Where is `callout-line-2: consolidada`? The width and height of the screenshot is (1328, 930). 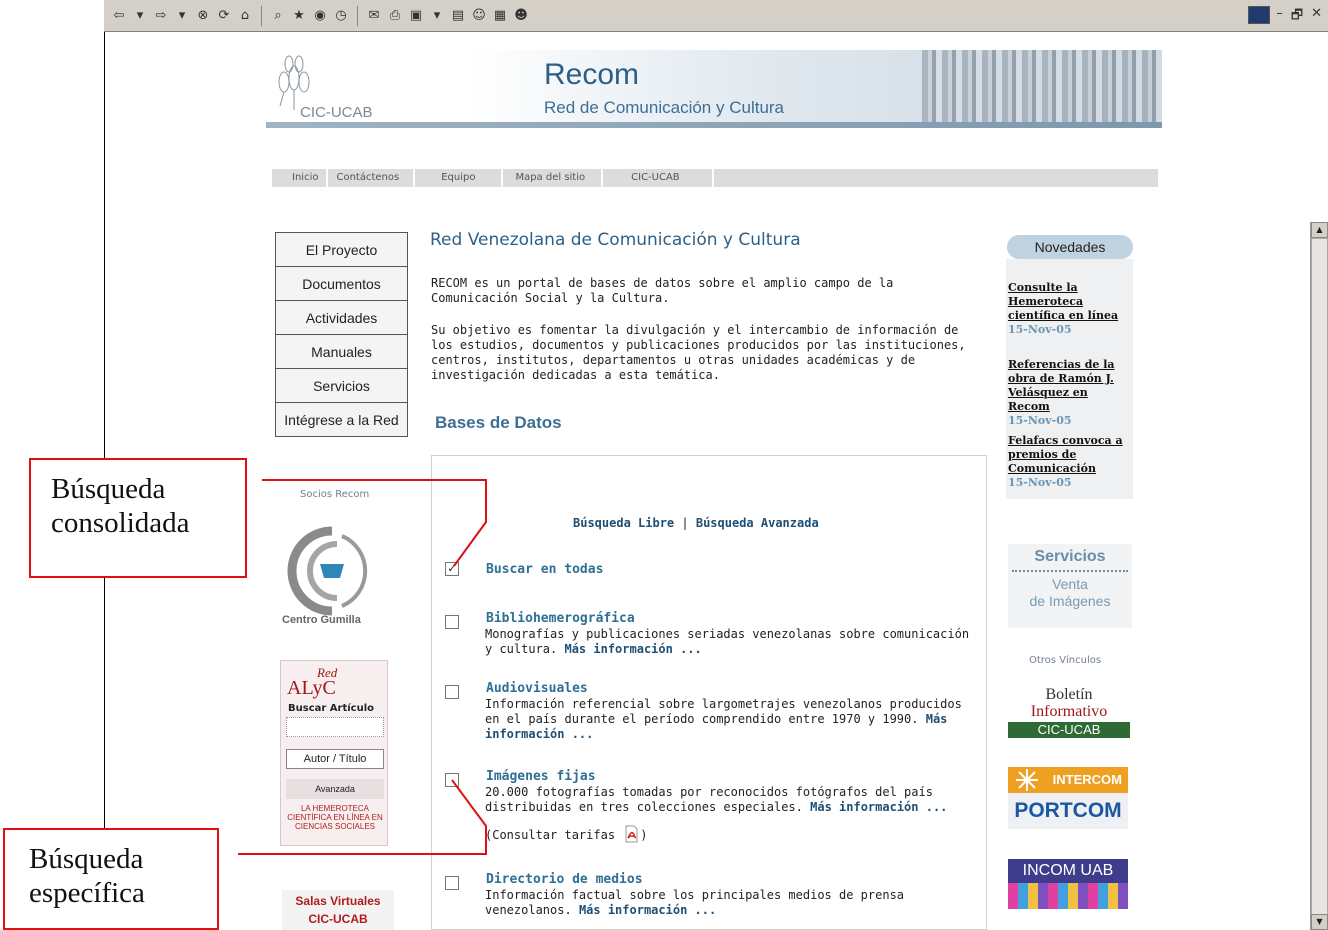 callout-line-2: consolidada is located at coordinates (120, 523).